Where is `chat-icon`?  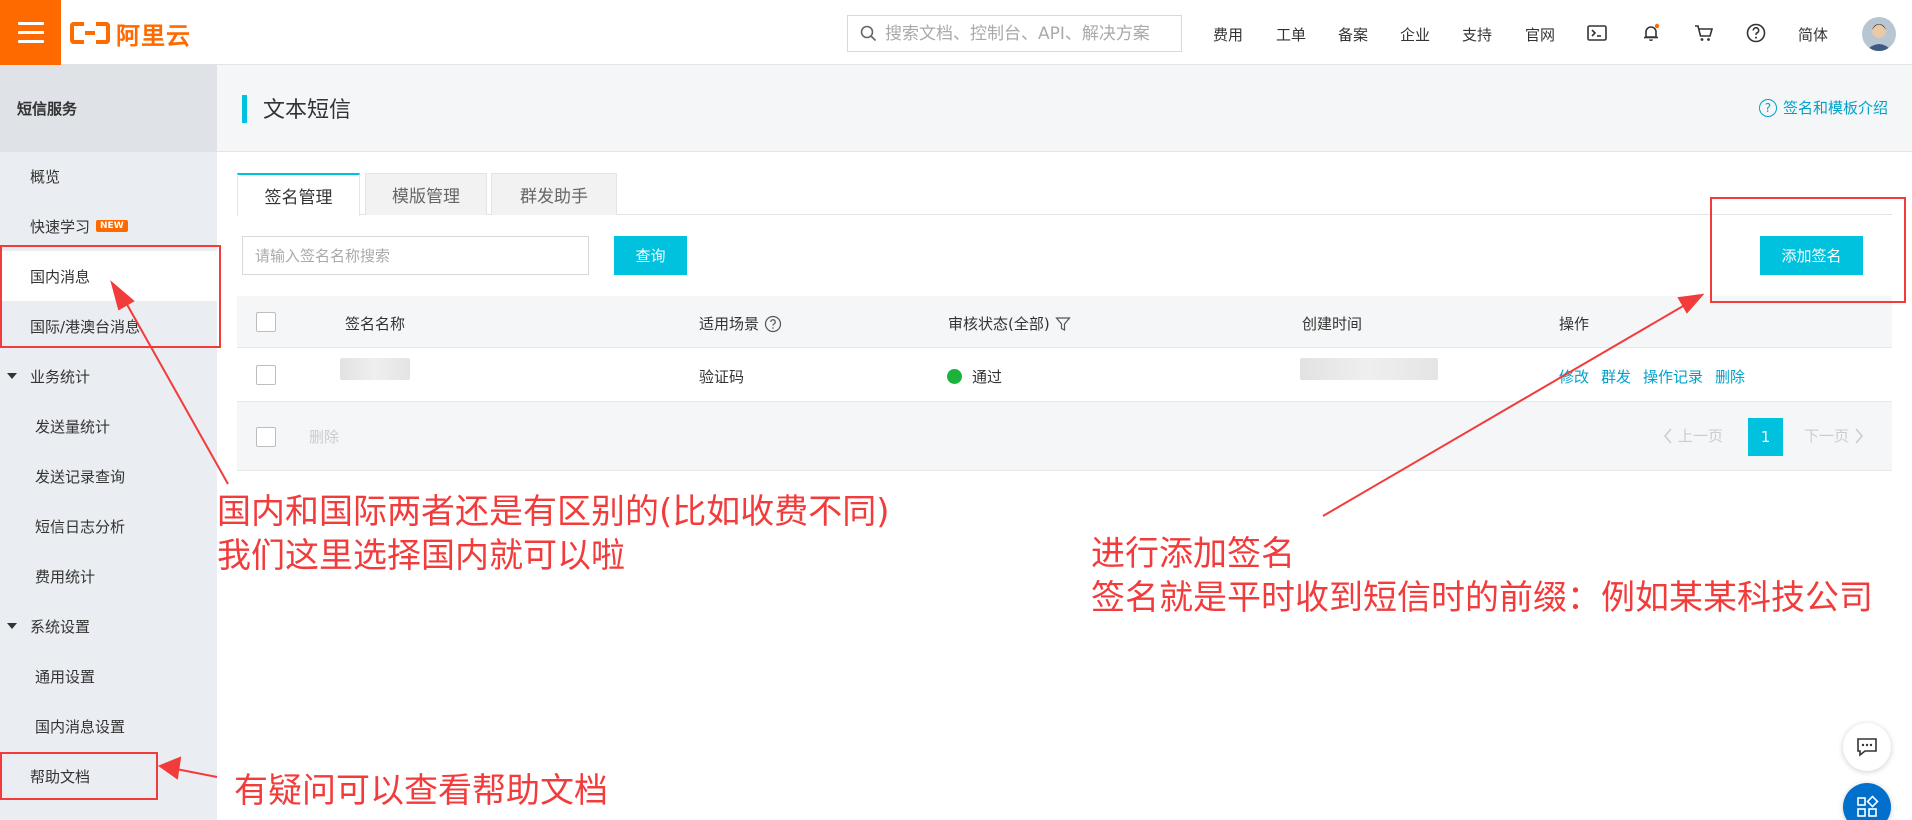
chat-icon is located at coordinates (1867, 747).